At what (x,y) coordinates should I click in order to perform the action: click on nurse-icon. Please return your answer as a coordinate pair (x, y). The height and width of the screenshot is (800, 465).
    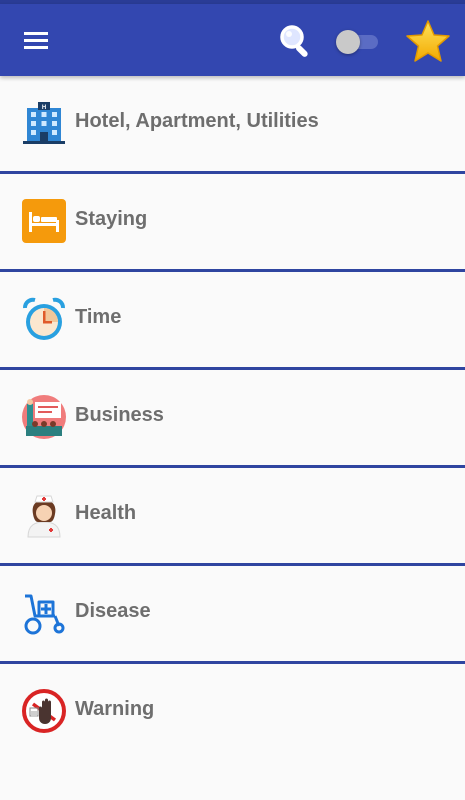
    Looking at the image, I should click on (44, 516).